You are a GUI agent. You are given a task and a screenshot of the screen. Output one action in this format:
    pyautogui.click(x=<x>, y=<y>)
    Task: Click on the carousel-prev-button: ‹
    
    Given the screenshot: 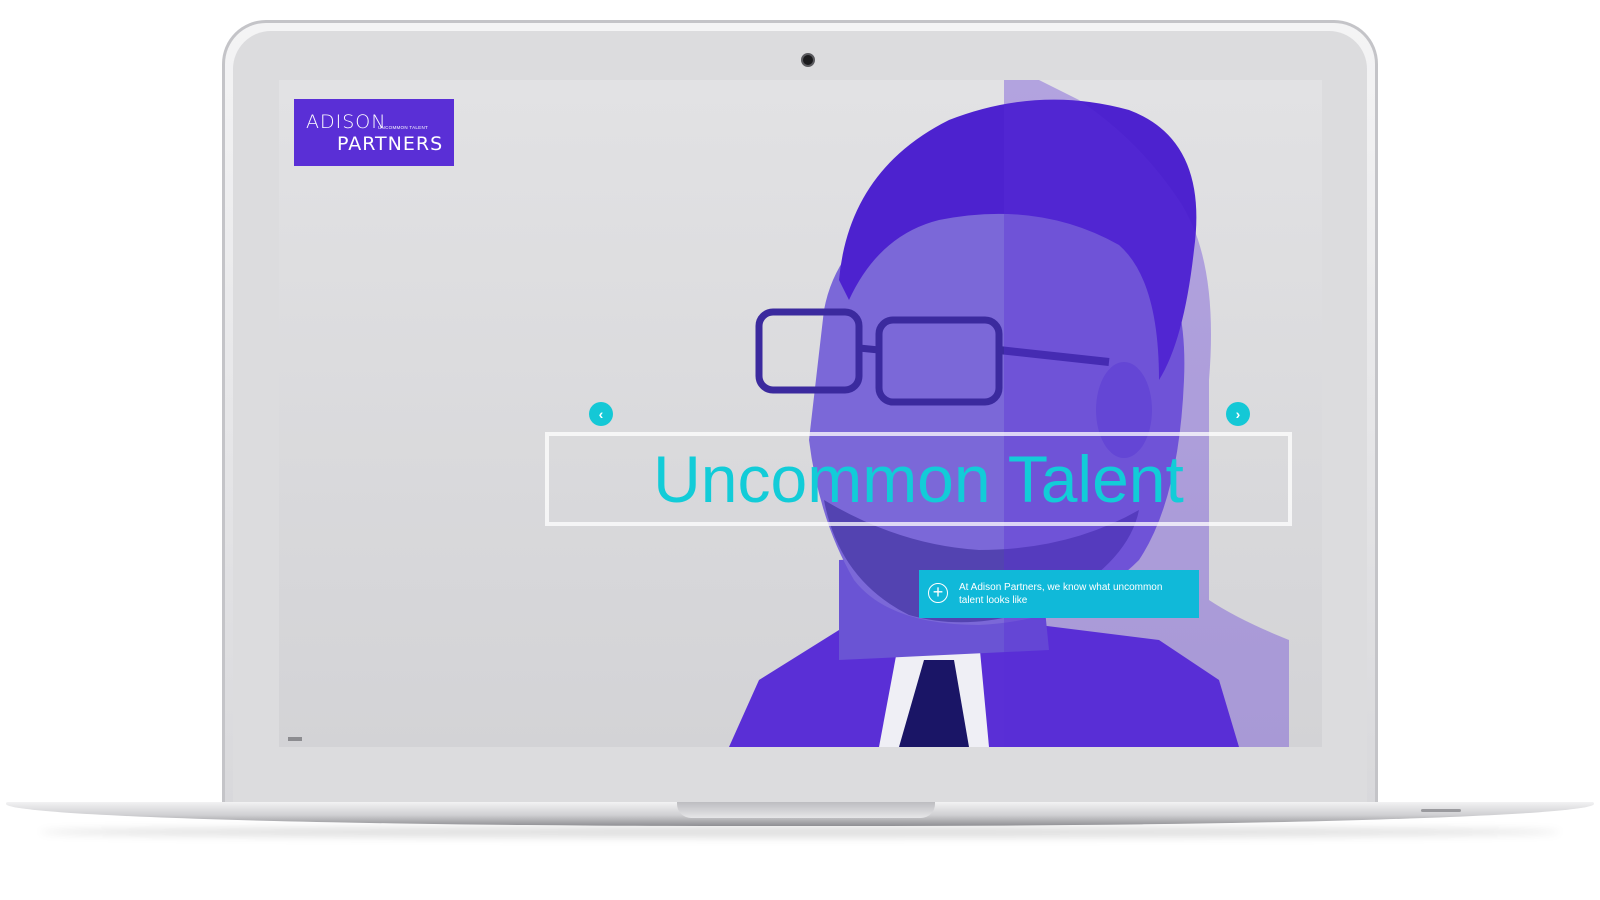 What is the action you would take?
    pyautogui.click(x=601, y=414)
    